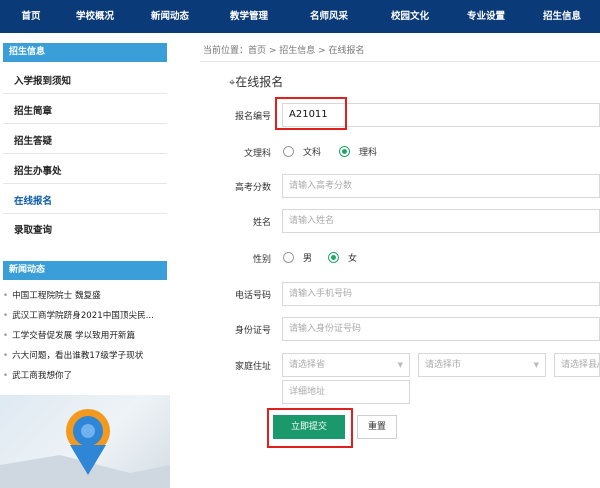  Describe the element at coordinates (307, 365) in the screenshot. I see `province-select-text: 请选择省` at that location.